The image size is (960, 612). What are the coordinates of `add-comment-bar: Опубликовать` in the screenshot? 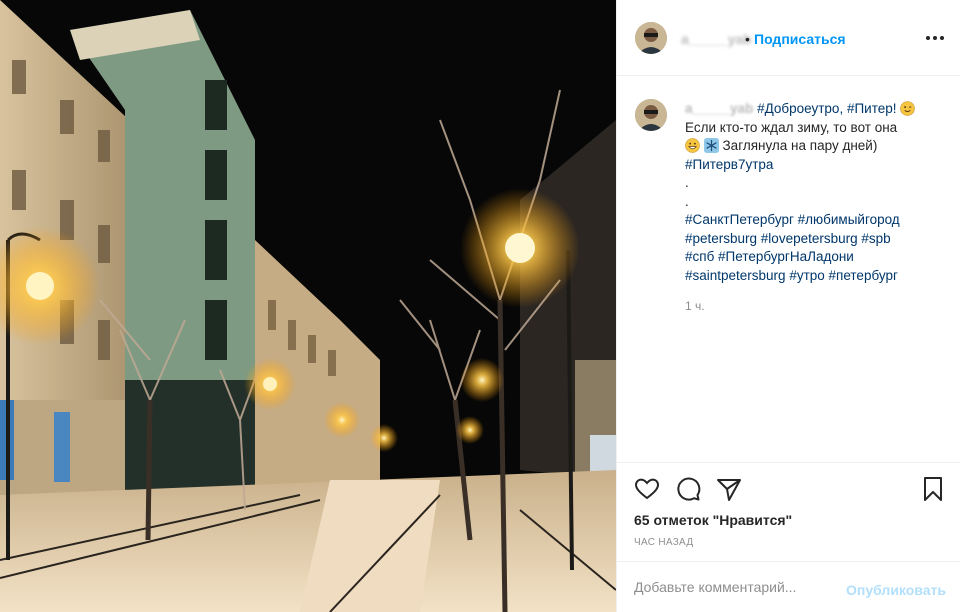 It's located at (788, 586).